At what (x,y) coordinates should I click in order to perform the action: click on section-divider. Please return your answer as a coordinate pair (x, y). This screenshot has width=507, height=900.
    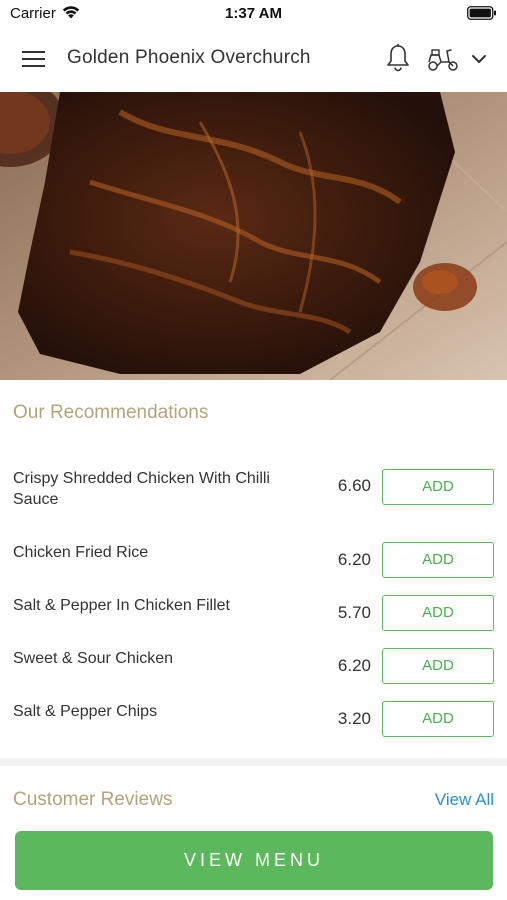
    Looking at the image, I should click on (253, 762).